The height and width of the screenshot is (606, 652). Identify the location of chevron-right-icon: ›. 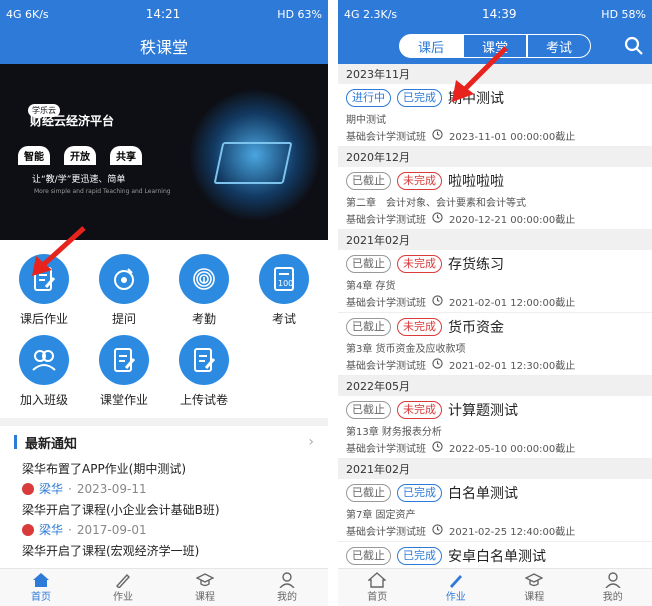
(311, 442).